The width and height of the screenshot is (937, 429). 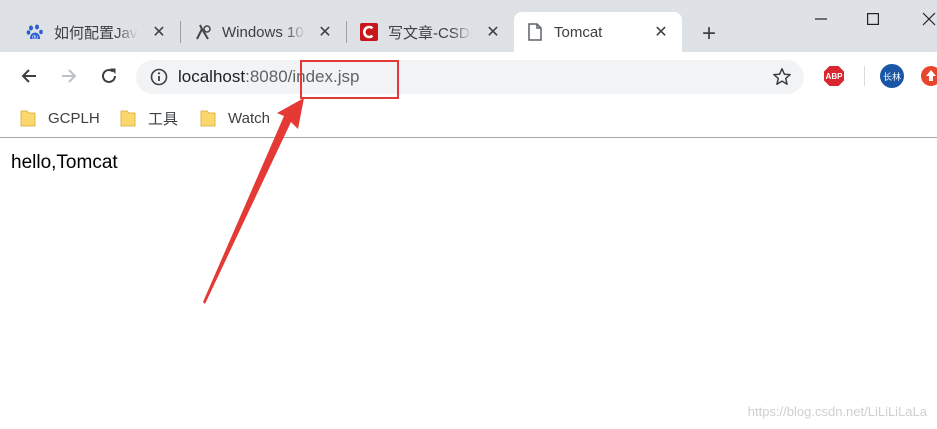 I want to click on tab-csdn: 写文章-CSDN ✕, so click(x=431, y=32).